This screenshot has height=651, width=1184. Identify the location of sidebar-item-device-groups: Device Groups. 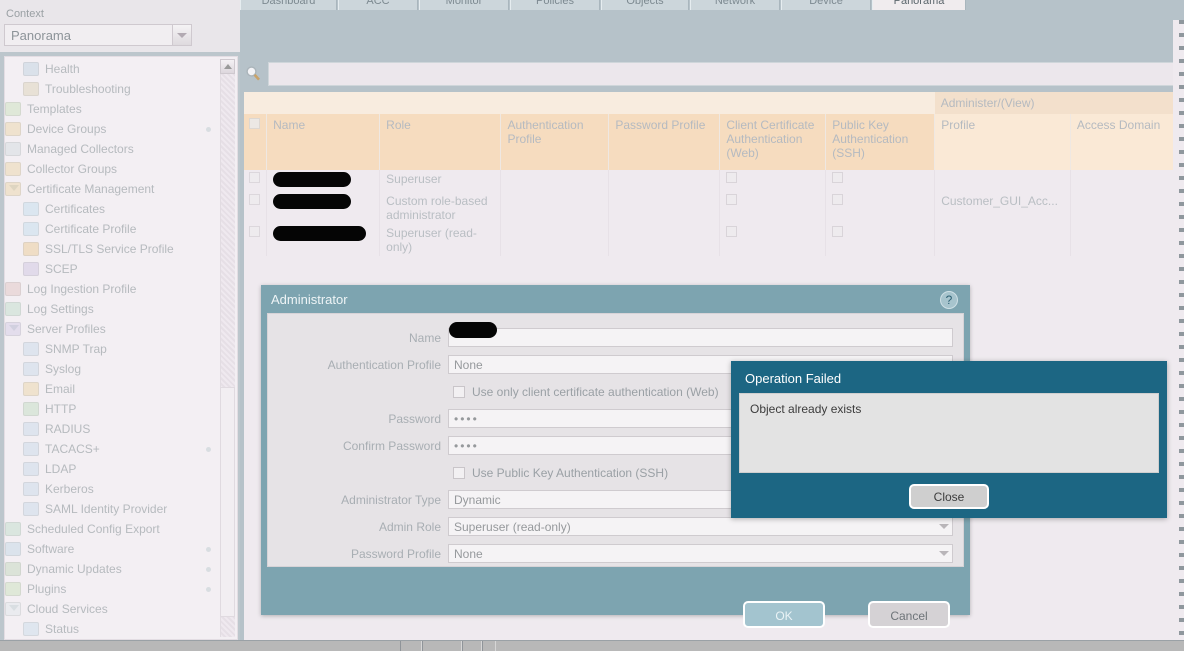
(112, 129).